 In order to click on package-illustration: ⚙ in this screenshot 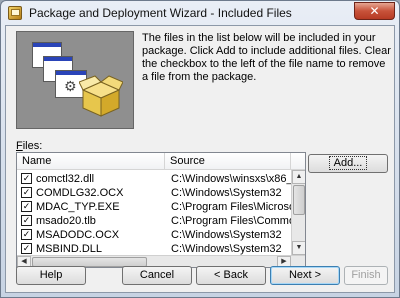, I will do `click(75, 80)`.